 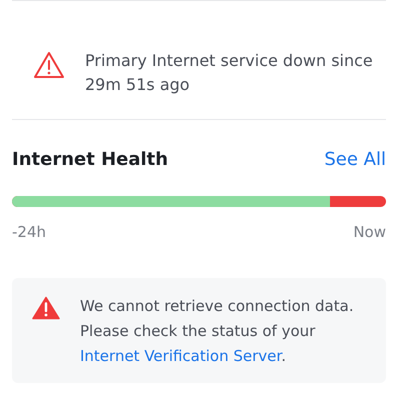 What do you see at coordinates (29, 232) in the screenshot?
I see `start-label: -24h` at bounding box center [29, 232].